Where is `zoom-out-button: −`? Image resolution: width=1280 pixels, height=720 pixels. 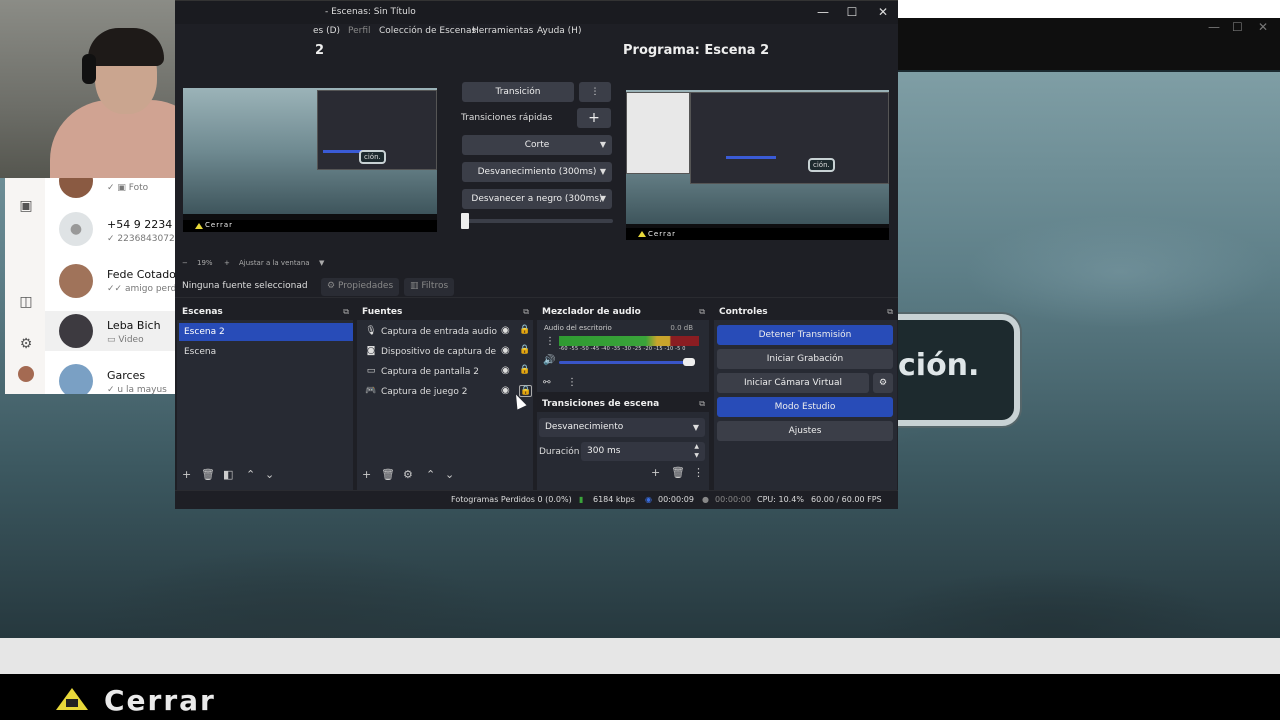 zoom-out-button: − is located at coordinates (185, 263).